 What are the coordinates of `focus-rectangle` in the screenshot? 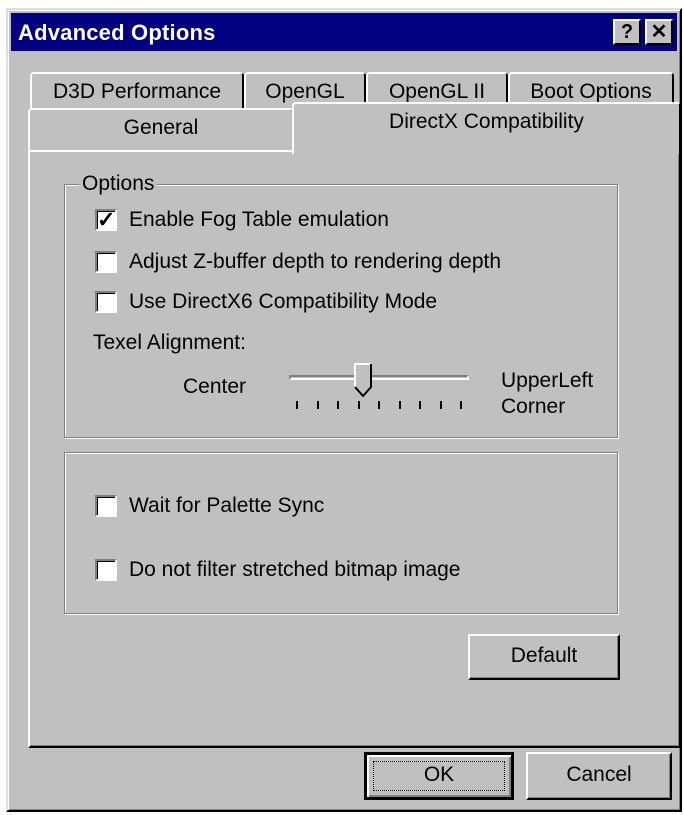 It's located at (439, 776).